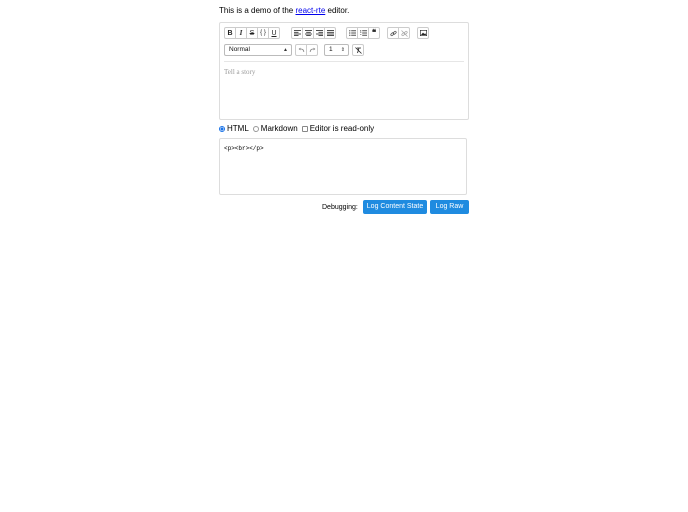 This screenshot has width=688, height=512. I want to click on readonly-label: Editor is read-only, so click(342, 128).